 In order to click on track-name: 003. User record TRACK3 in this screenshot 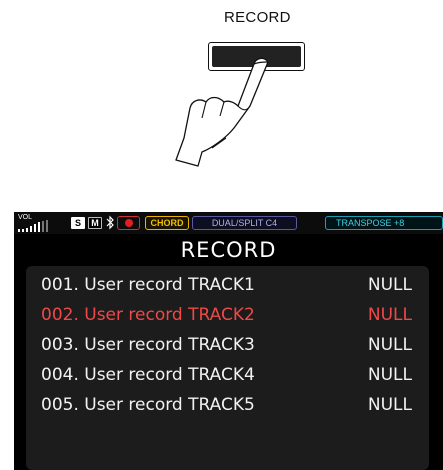, I will do `click(148, 345)`.